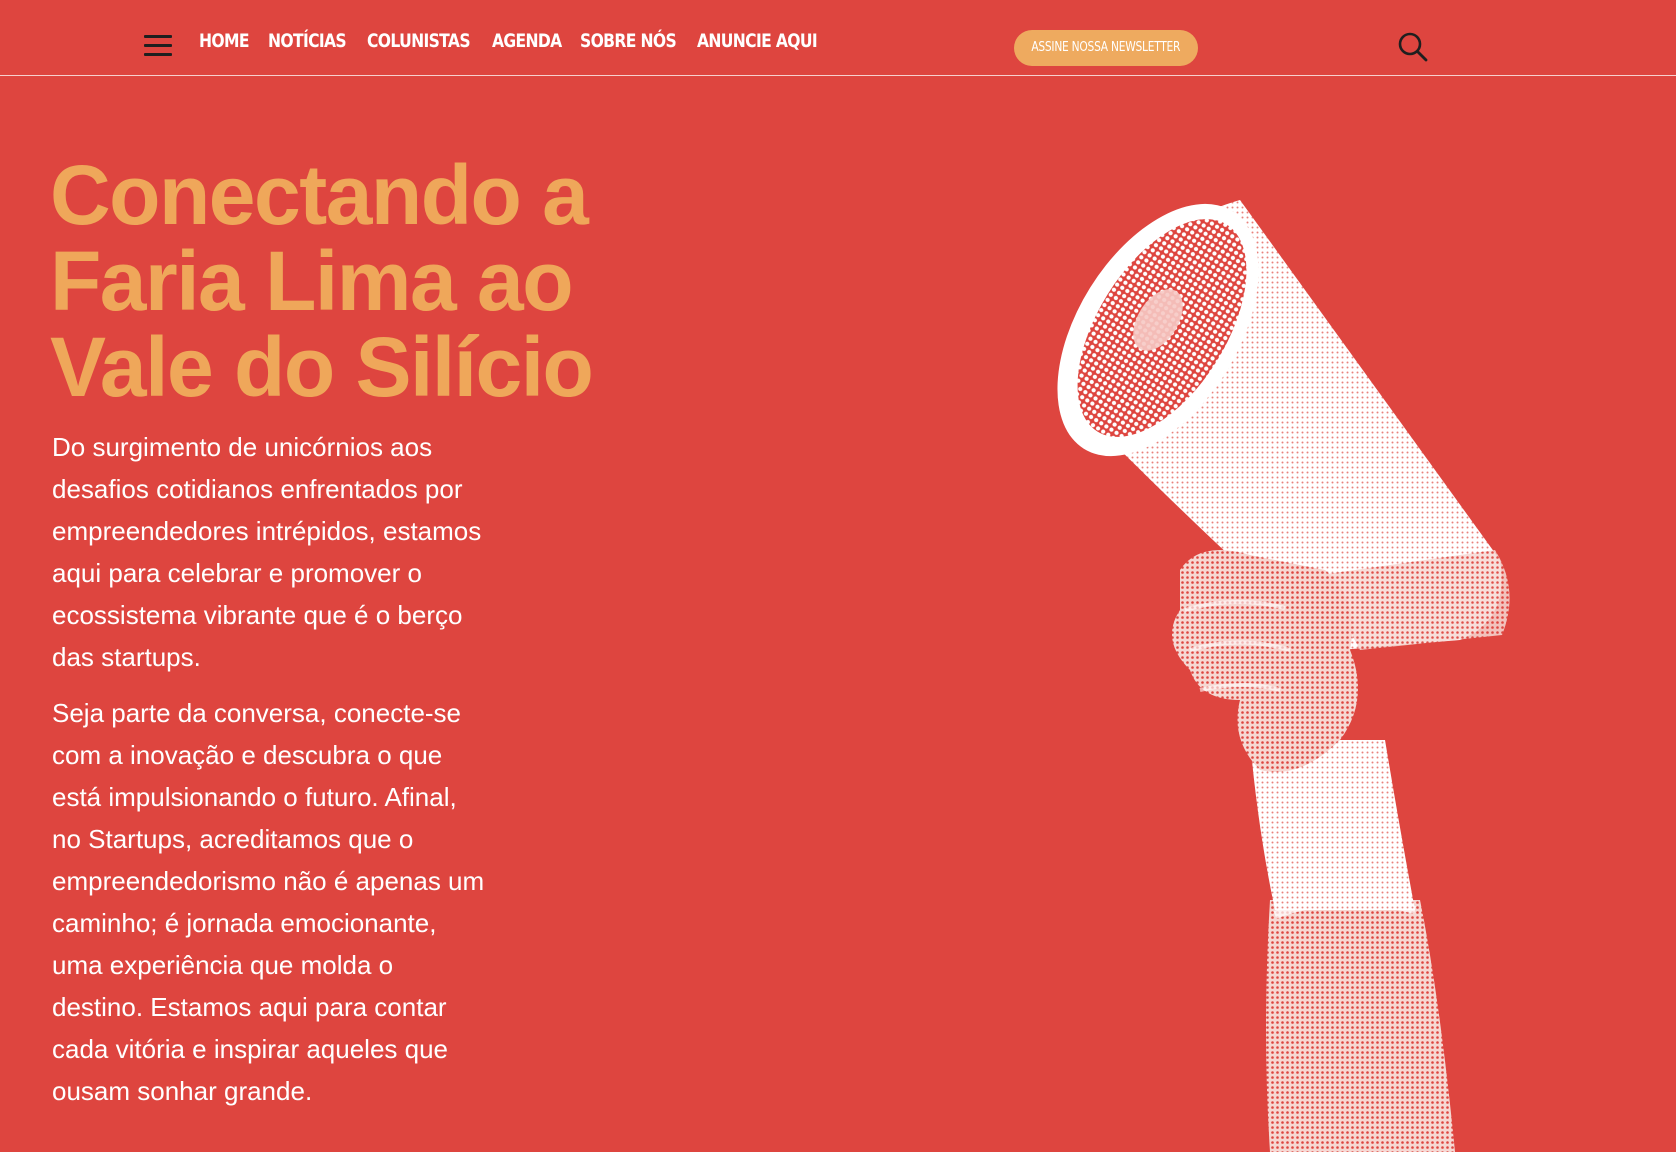 The width and height of the screenshot is (1676, 1156). I want to click on nav-agenda: AGENDA, so click(527, 41).